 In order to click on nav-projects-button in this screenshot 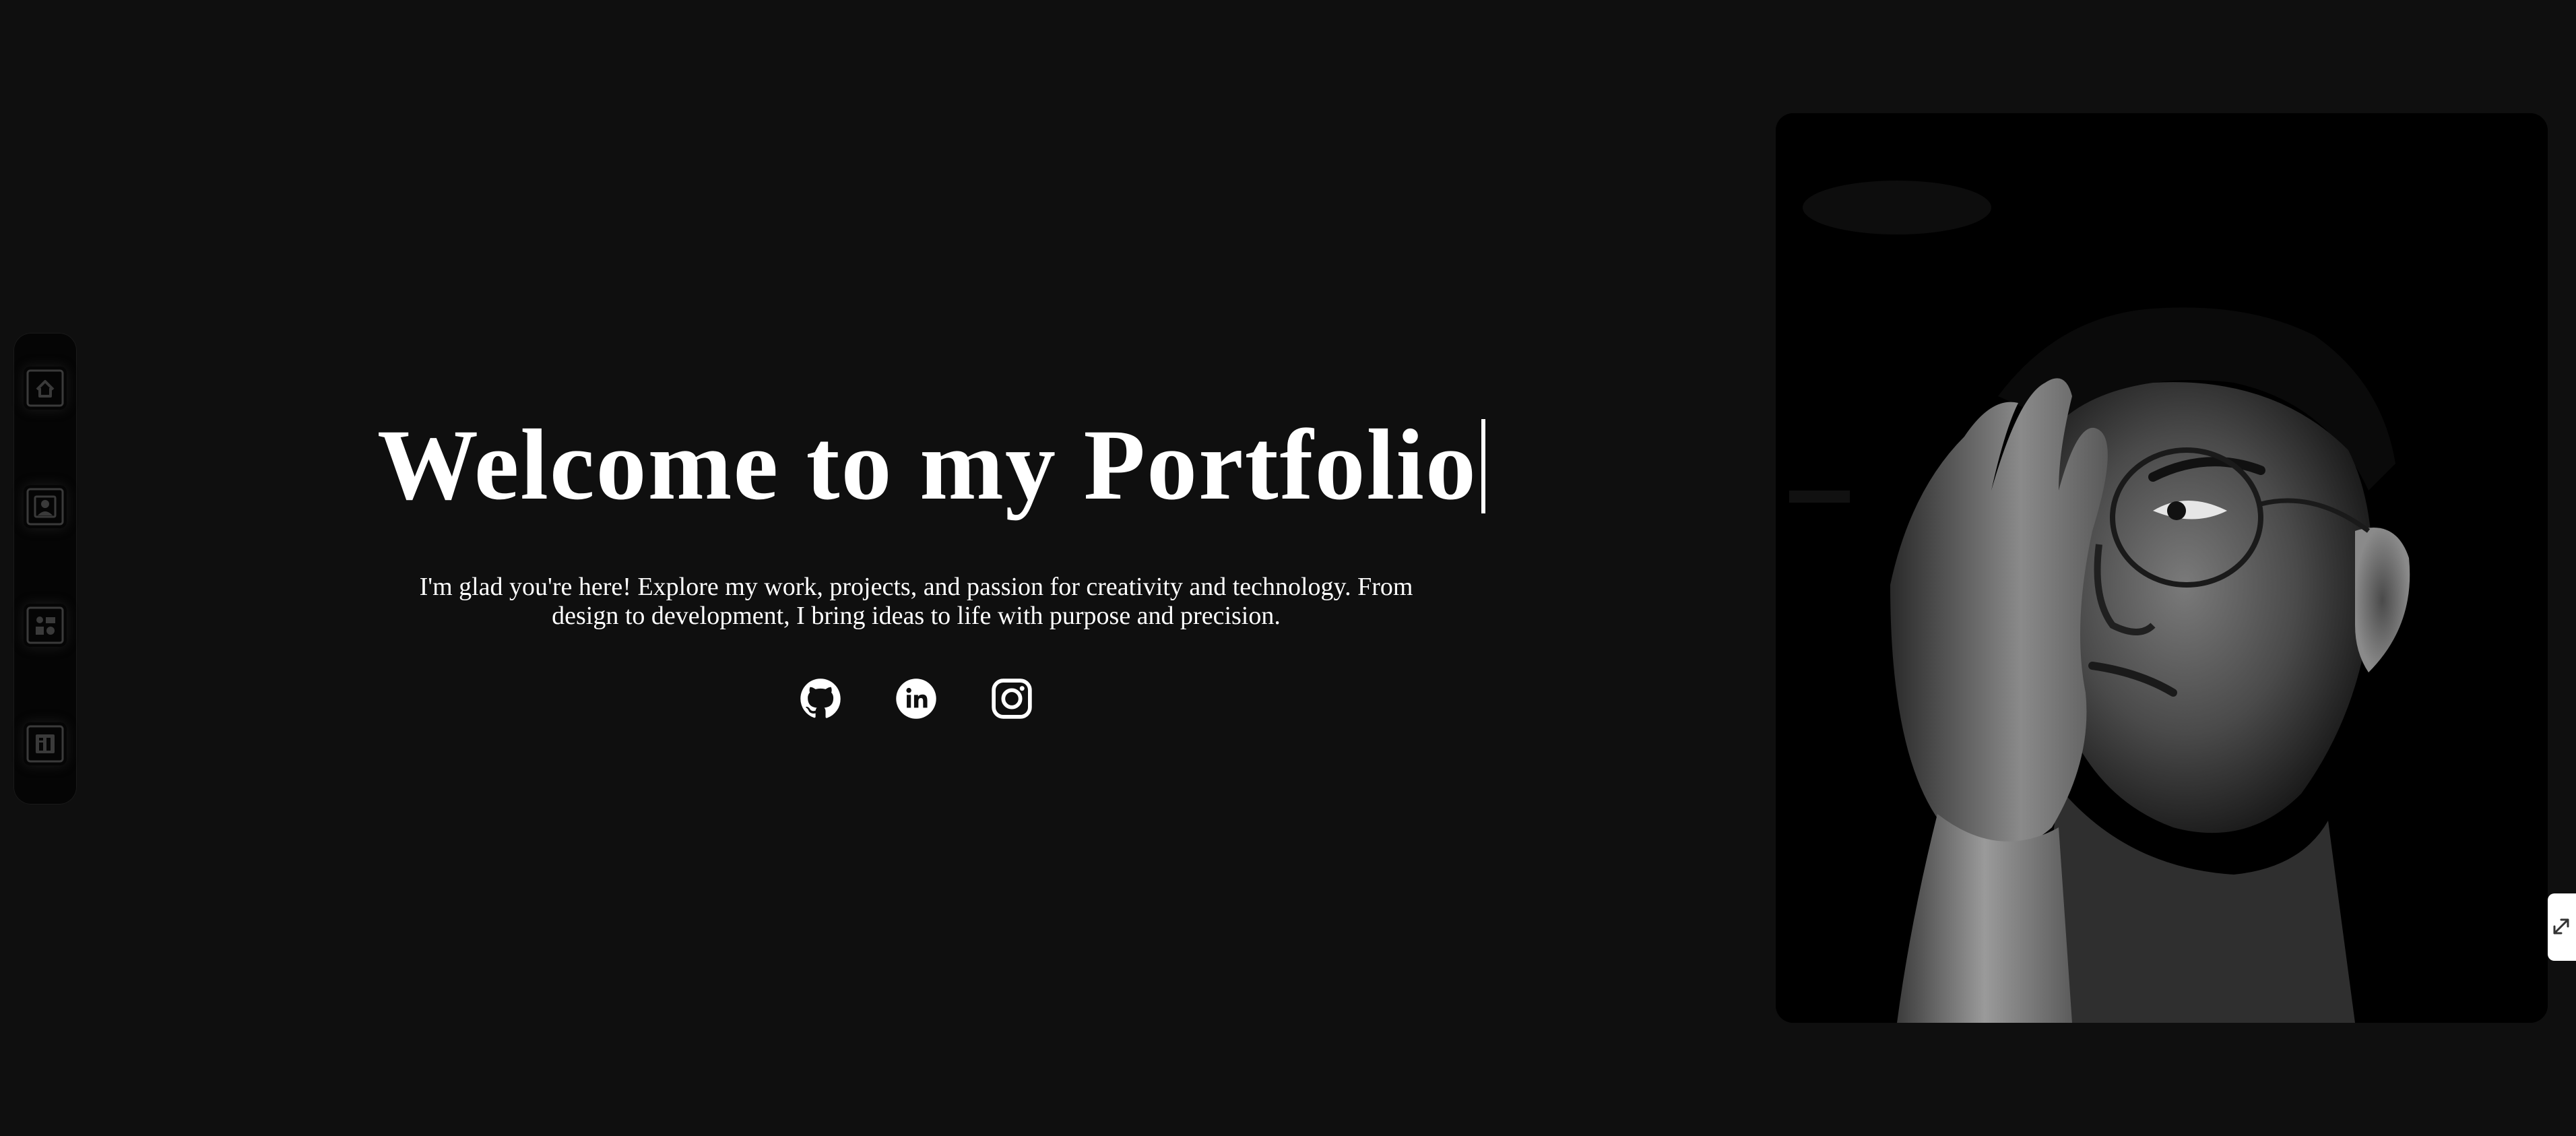, I will do `click(45, 626)`.